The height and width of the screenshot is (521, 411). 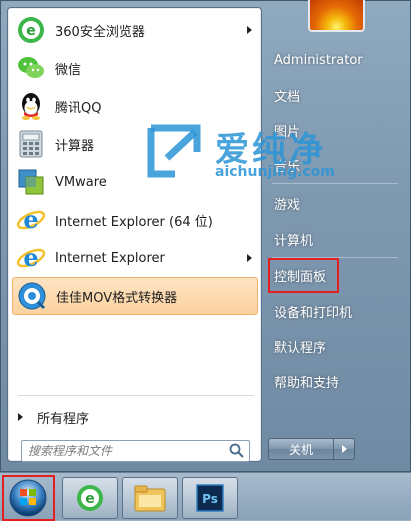 I want to click on right-item-administrator: Administrator, so click(x=335, y=60).